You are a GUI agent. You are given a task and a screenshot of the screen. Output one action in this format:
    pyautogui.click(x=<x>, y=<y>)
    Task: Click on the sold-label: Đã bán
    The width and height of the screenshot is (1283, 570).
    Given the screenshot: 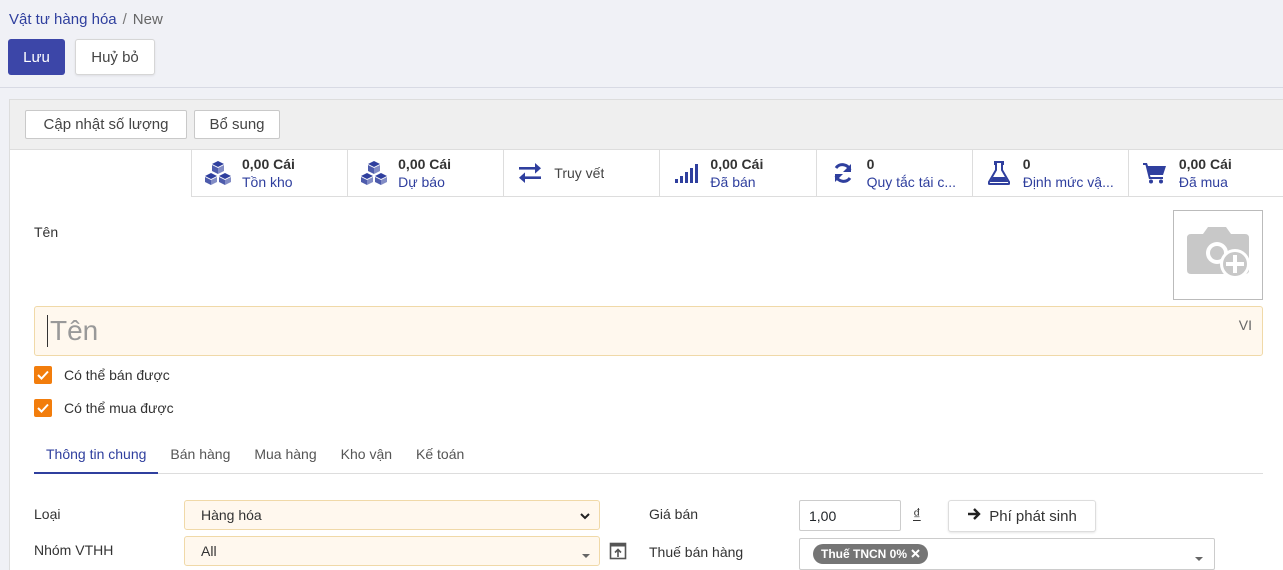 What is the action you would take?
    pyautogui.click(x=733, y=182)
    